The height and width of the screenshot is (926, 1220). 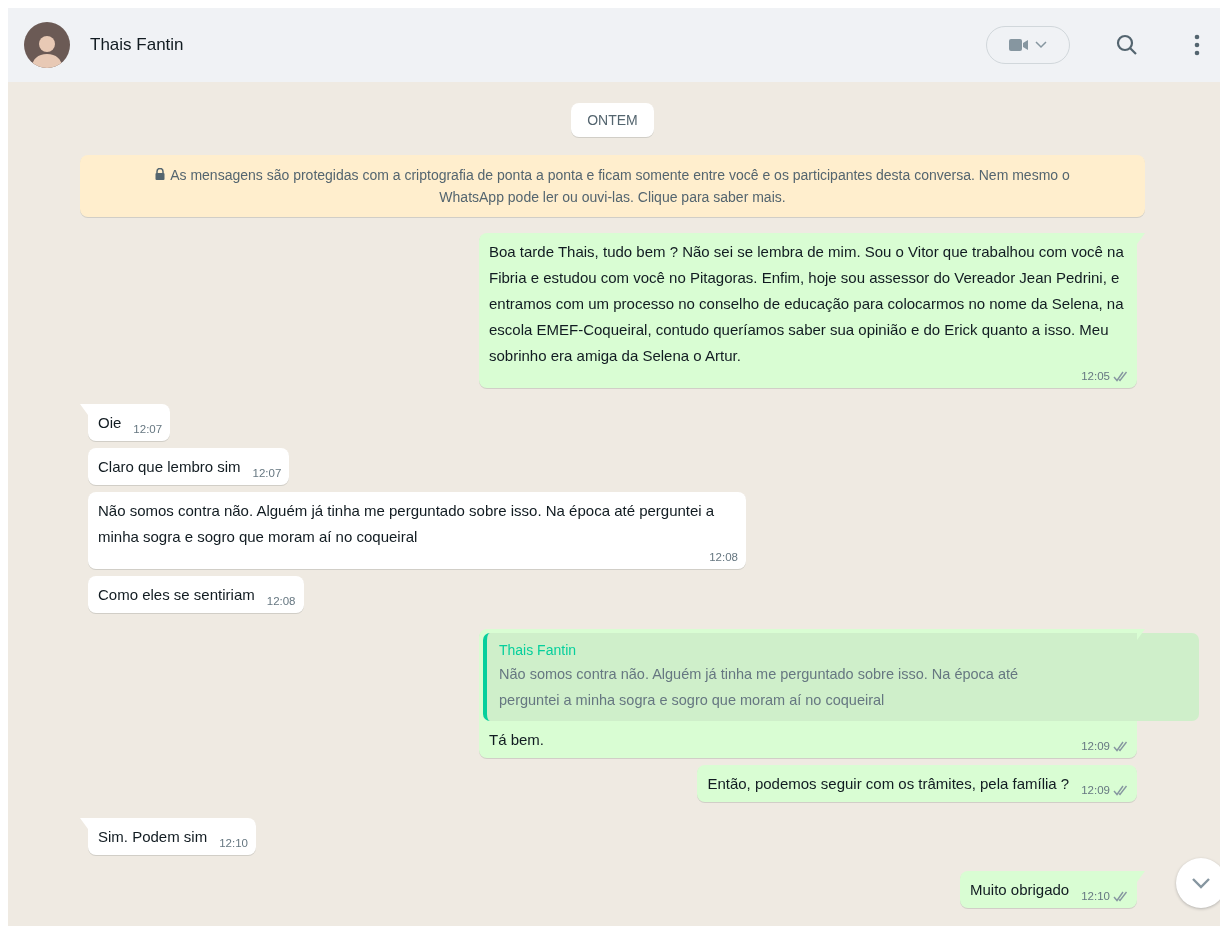 What do you see at coordinates (47, 51) in the screenshot?
I see `person-silhouette-icon` at bounding box center [47, 51].